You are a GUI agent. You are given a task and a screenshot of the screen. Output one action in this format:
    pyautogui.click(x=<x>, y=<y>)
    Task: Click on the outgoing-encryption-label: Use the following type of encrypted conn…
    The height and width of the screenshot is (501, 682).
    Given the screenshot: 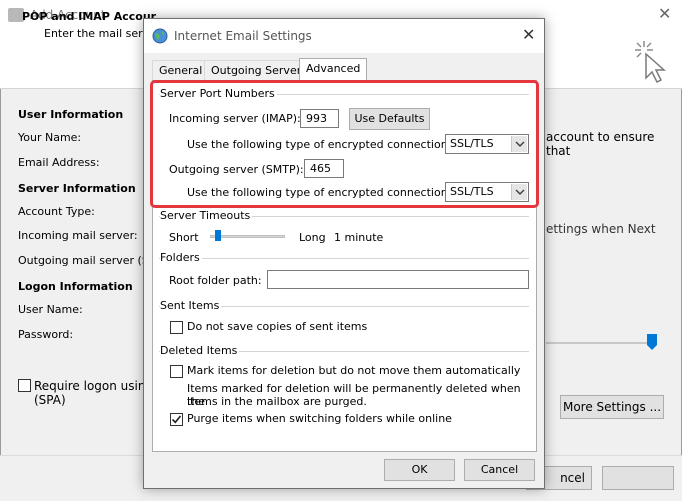 What is the action you would take?
    pyautogui.click(x=319, y=192)
    